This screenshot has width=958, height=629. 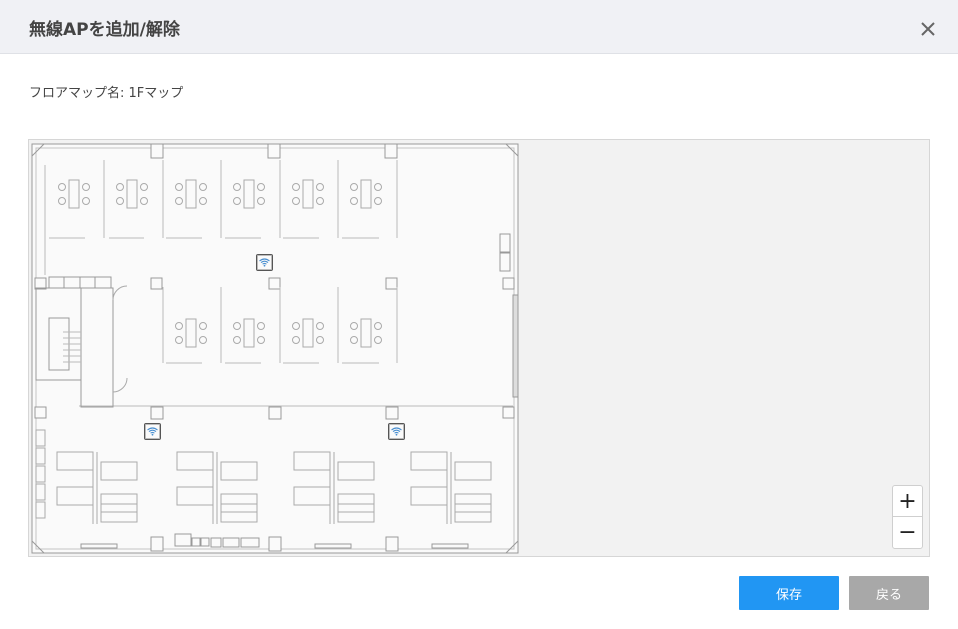 I want to click on zoom-out-button: −, so click(x=907, y=532).